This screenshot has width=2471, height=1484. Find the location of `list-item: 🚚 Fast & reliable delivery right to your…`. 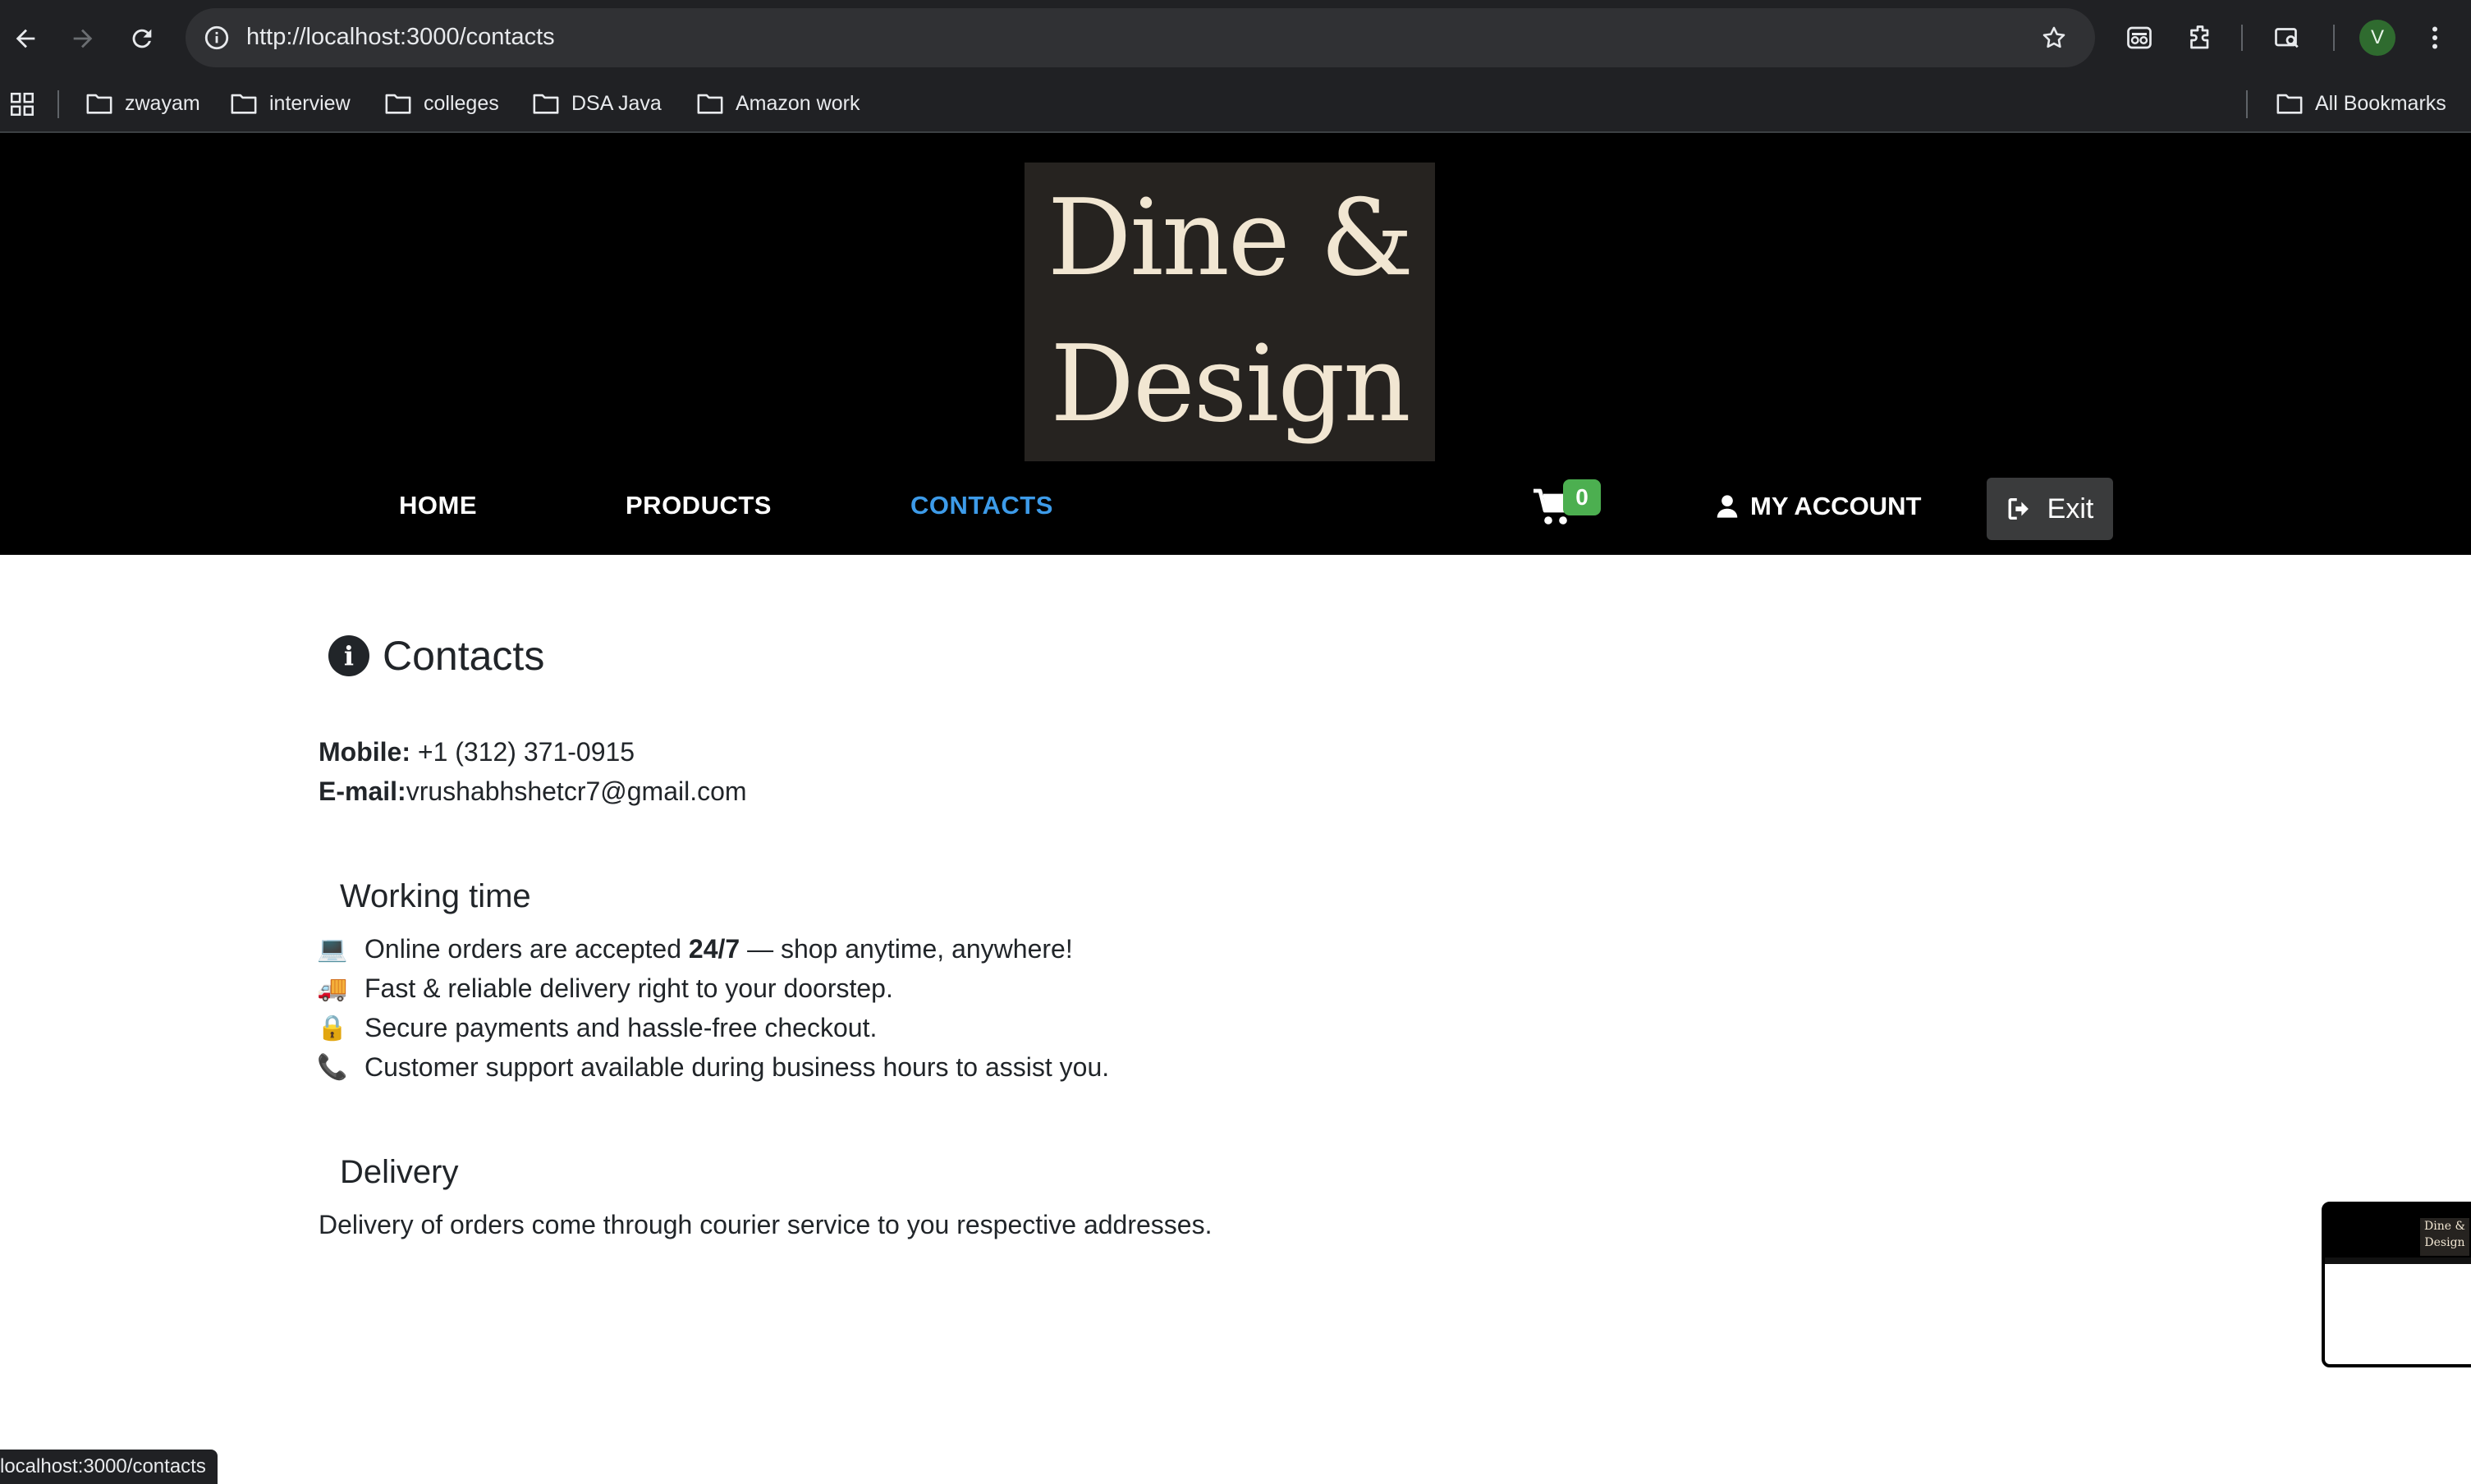

list-item: 🚚 Fast & reliable delivery right to your… is located at coordinates (605, 988).